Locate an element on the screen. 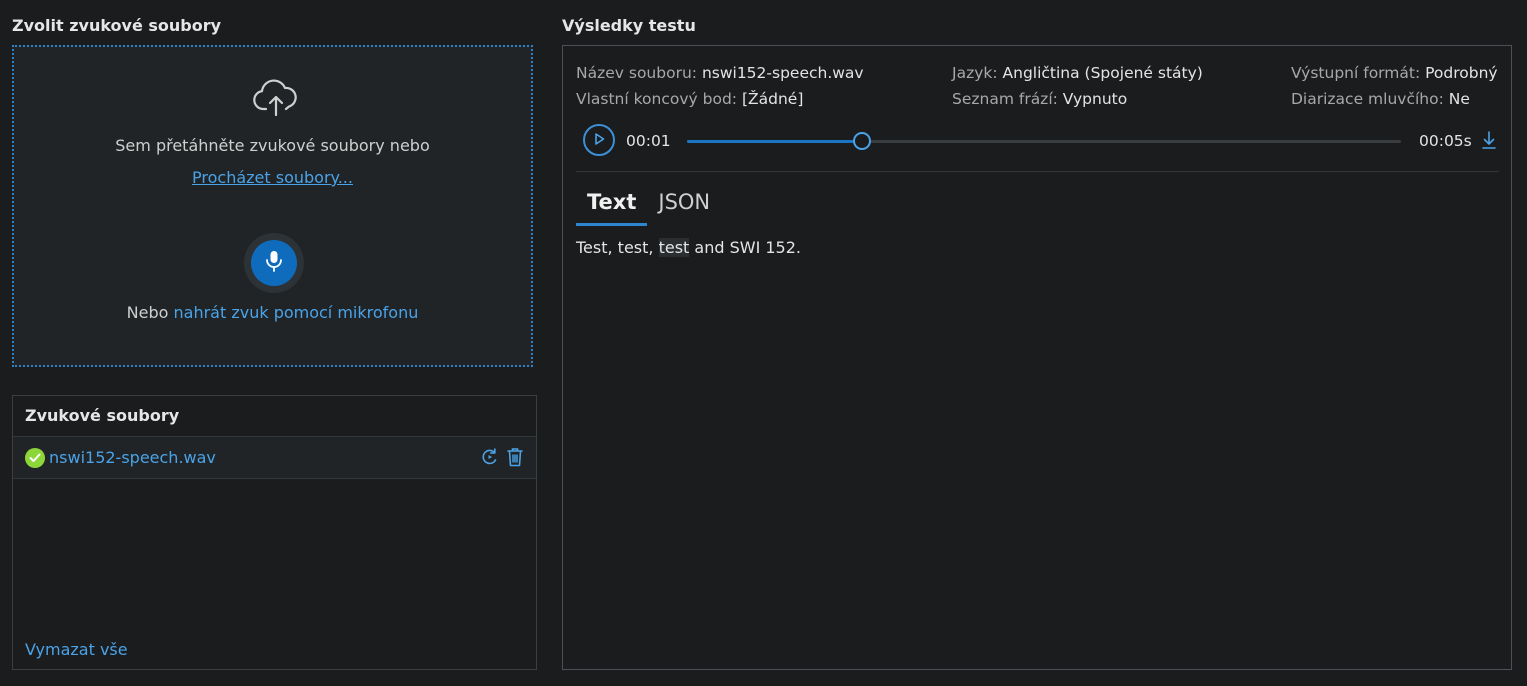 The width and height of the screenshot is (1527, 686). tab-text: Text is located at coordinates (612, 206).